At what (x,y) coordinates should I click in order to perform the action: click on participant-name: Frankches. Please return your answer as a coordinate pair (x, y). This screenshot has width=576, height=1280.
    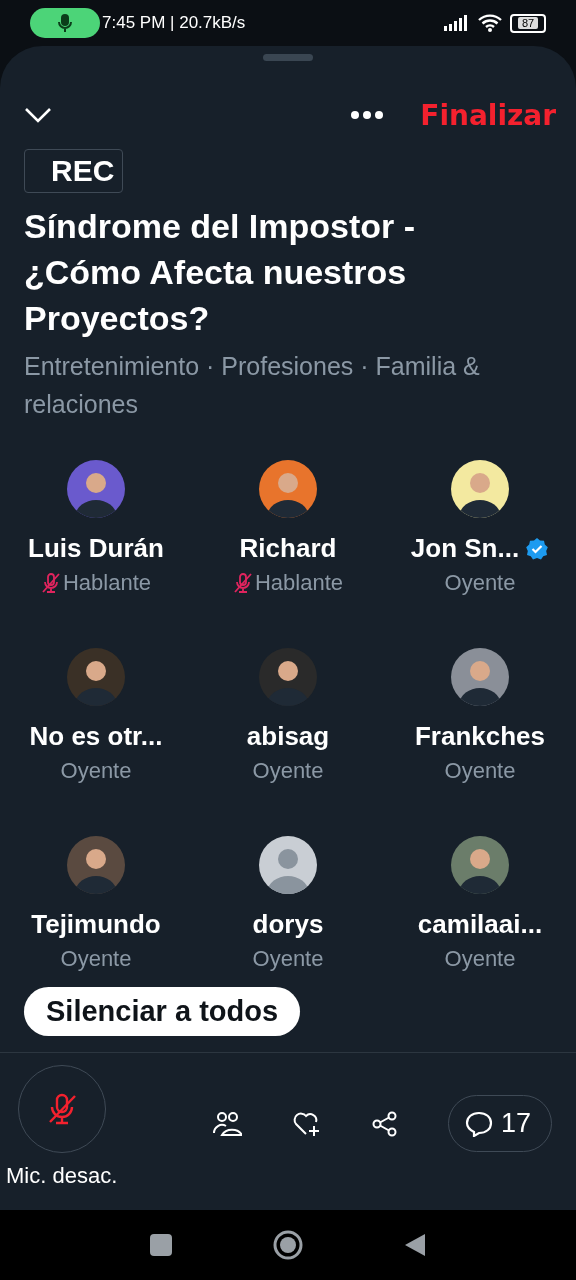
    Looking at the image, I should click on (480, 736).